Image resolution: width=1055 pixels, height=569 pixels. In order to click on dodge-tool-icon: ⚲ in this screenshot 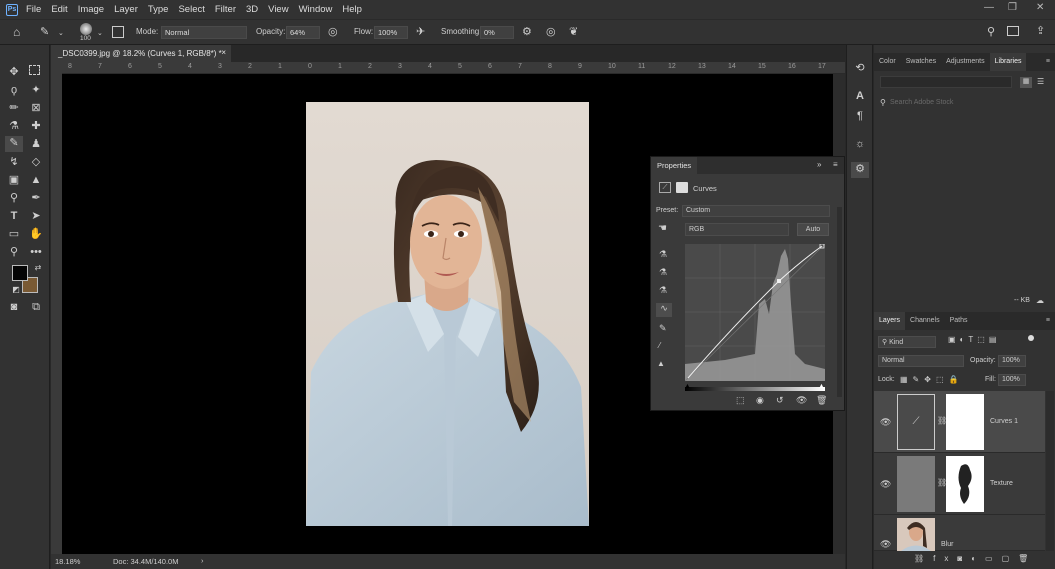, I will do `click(14, 198)`.